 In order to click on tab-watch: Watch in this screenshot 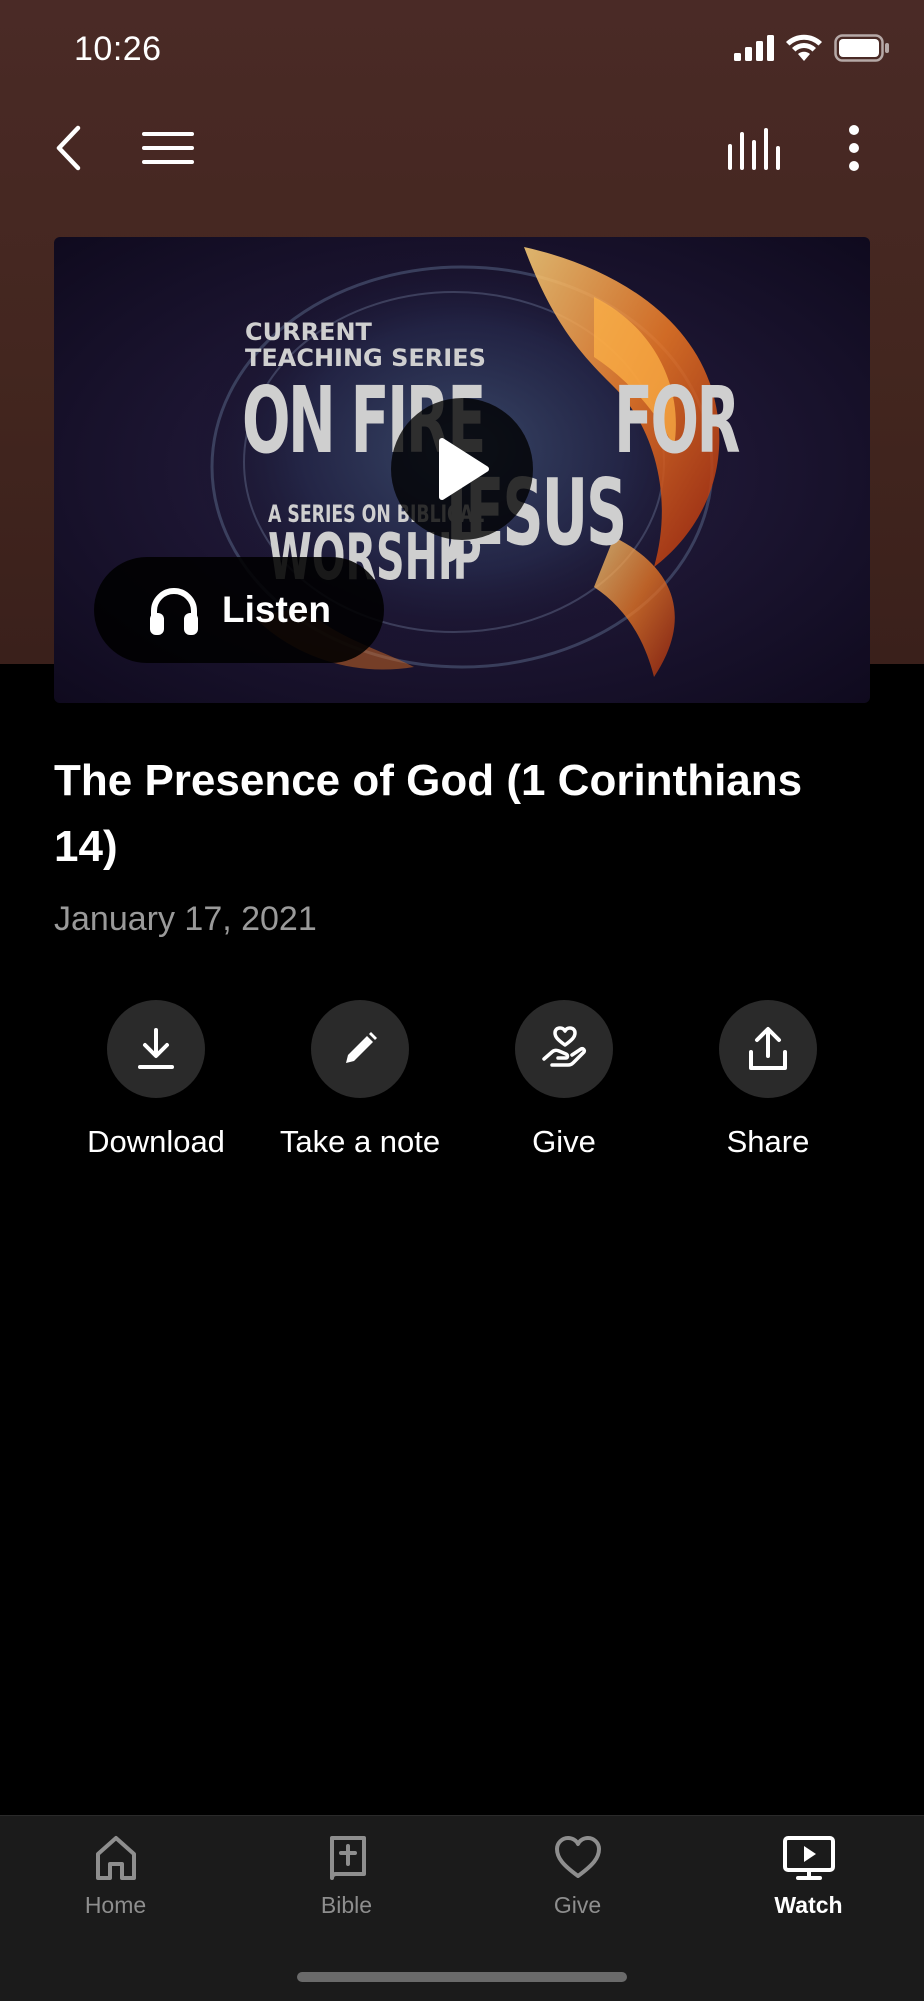, I will do `click(808, 1876)`.